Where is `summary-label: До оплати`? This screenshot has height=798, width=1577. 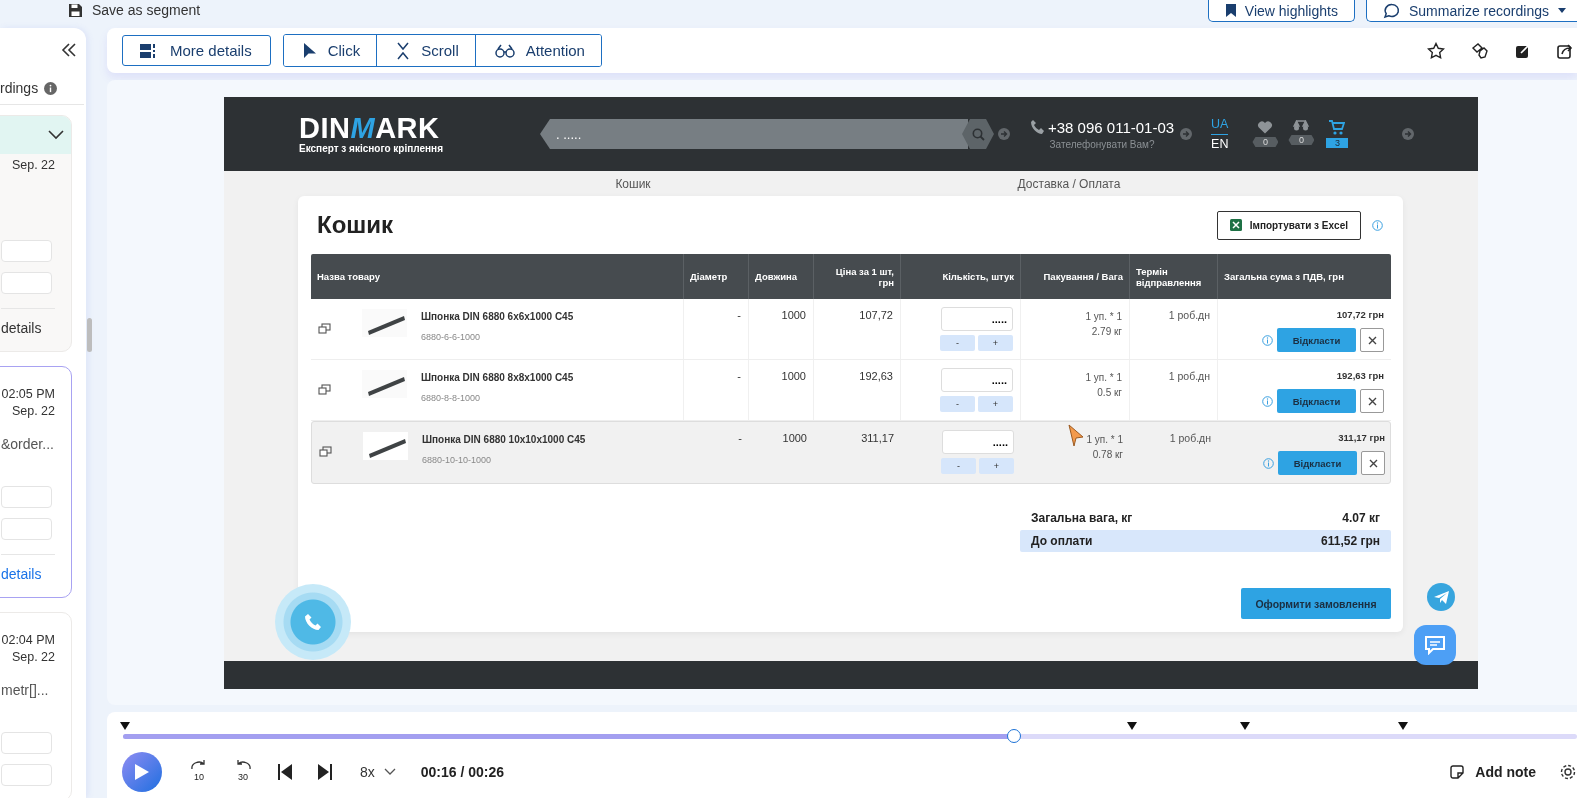 summary-label: До оплати is located at coordinates (1062, 541).